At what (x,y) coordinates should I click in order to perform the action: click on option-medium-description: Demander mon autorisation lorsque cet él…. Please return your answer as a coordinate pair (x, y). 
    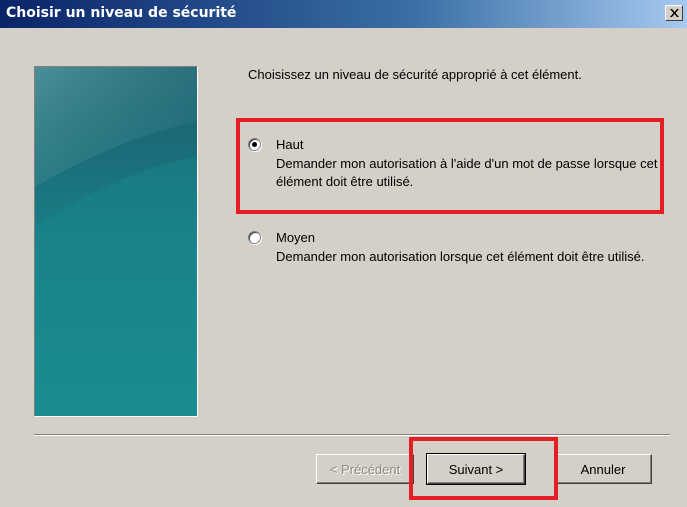
    Looking at the image, I should click on (460, 256).